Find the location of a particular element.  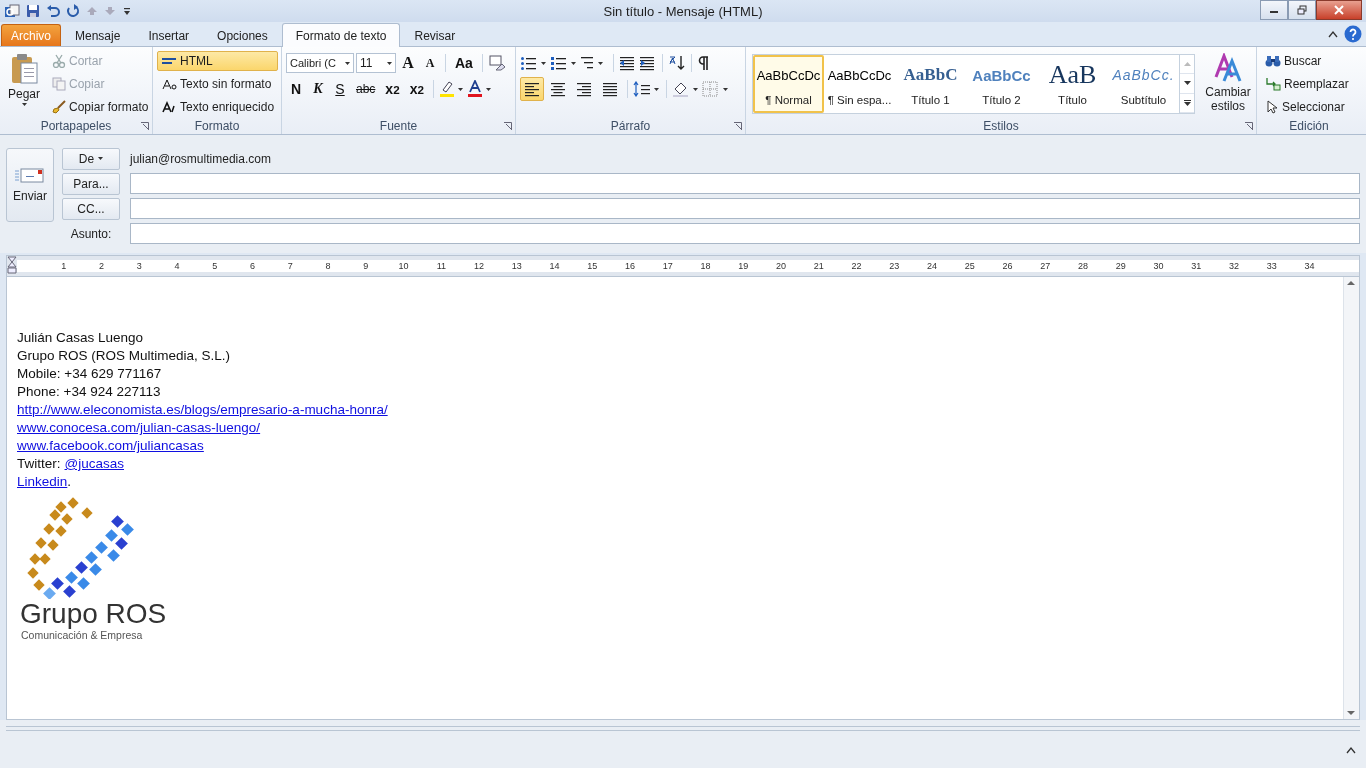

ruler-number: 18 is located at coordinates (705, 266).